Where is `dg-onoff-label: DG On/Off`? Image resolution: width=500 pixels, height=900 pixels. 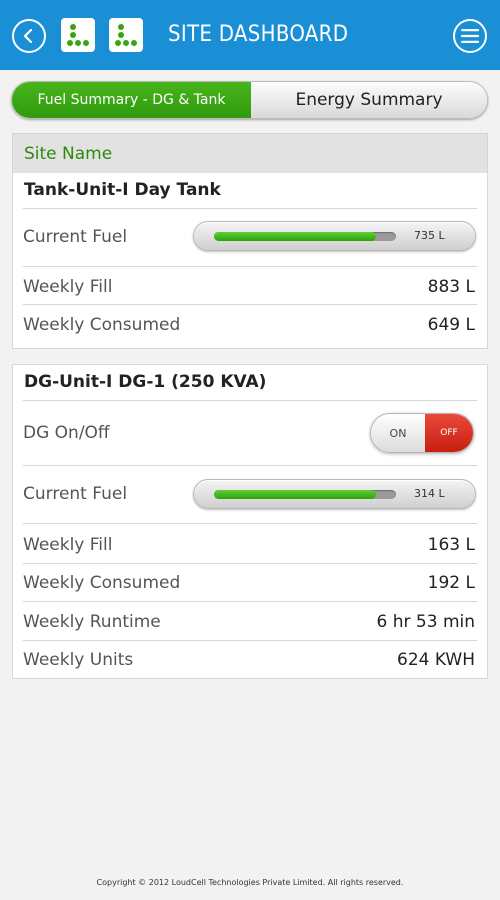
dg-onoff-label: DG On/Off is located at coordinates (66, 433).